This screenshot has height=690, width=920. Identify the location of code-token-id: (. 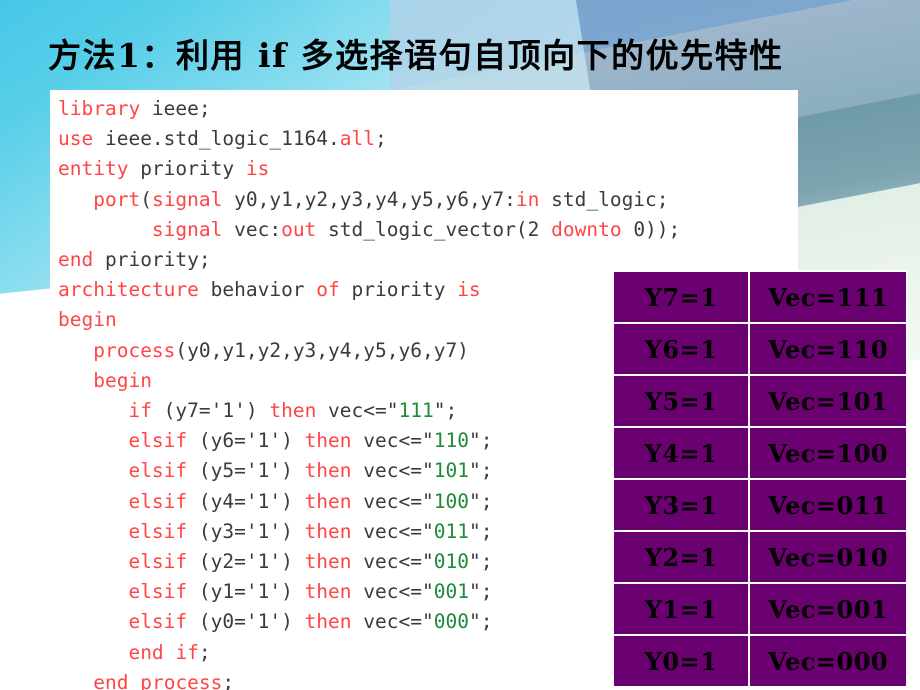
(146, 199).